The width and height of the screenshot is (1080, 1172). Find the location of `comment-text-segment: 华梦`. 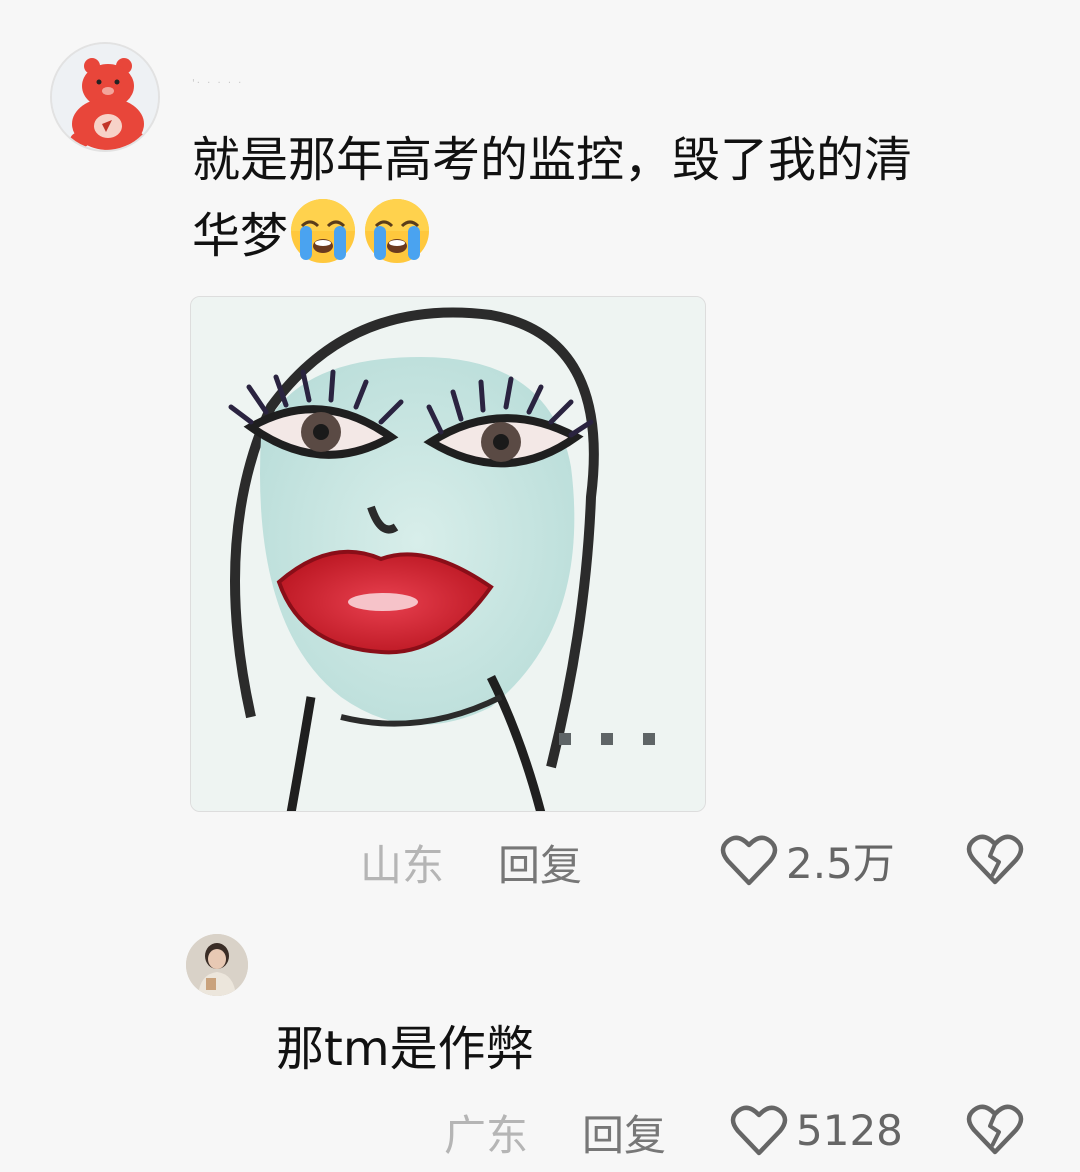

comment-text-segment: 华梦 is located at coordinates (240, 236).